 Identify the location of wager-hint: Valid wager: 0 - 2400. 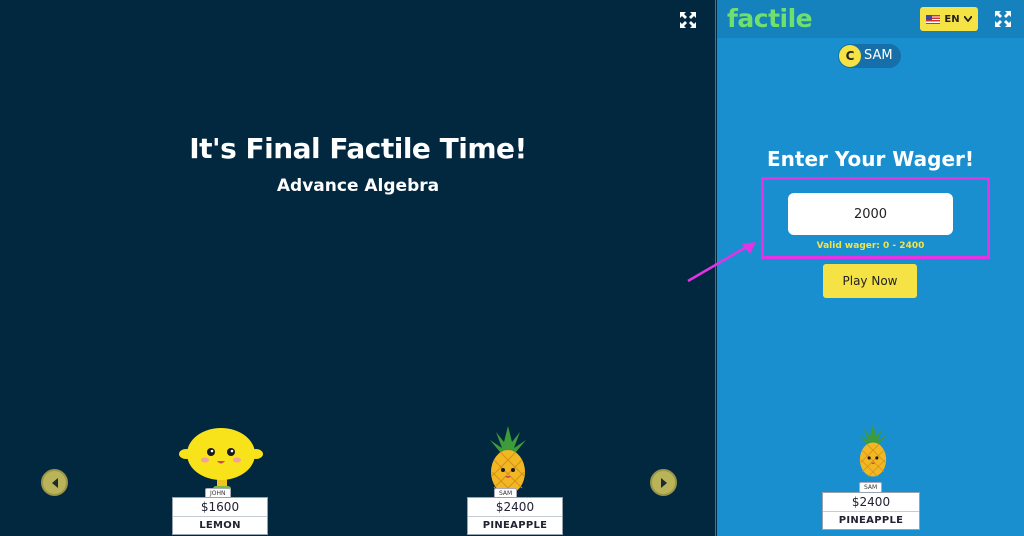
(870, 246).